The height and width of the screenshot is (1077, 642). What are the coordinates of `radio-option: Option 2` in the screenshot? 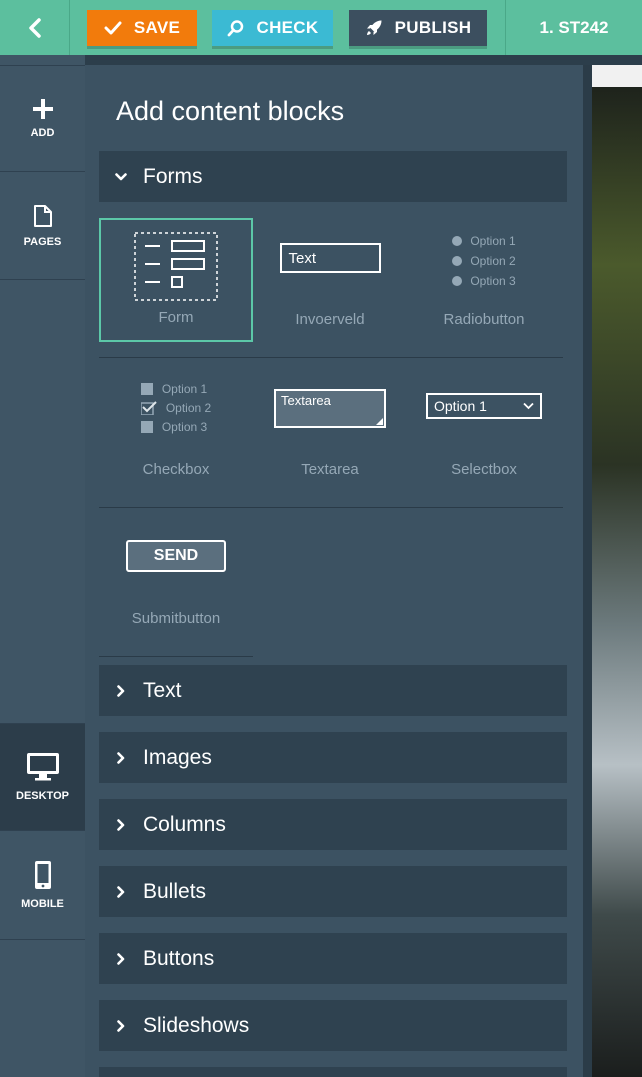 It's located at (484, 261).